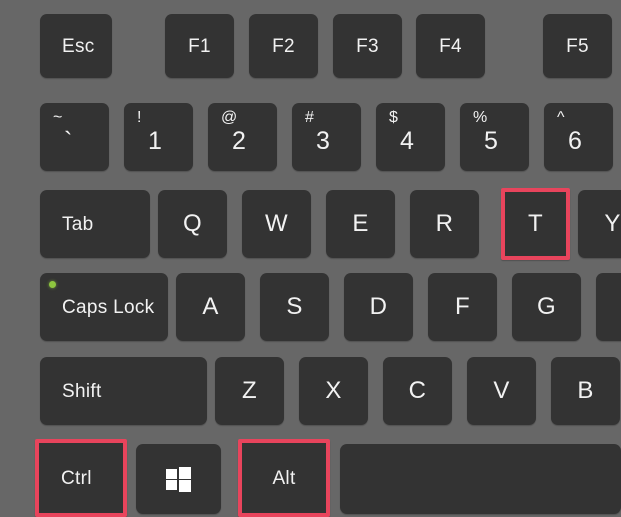 The image size is (621, 517). I want to click on key-label: Esc, so click(78, 46).